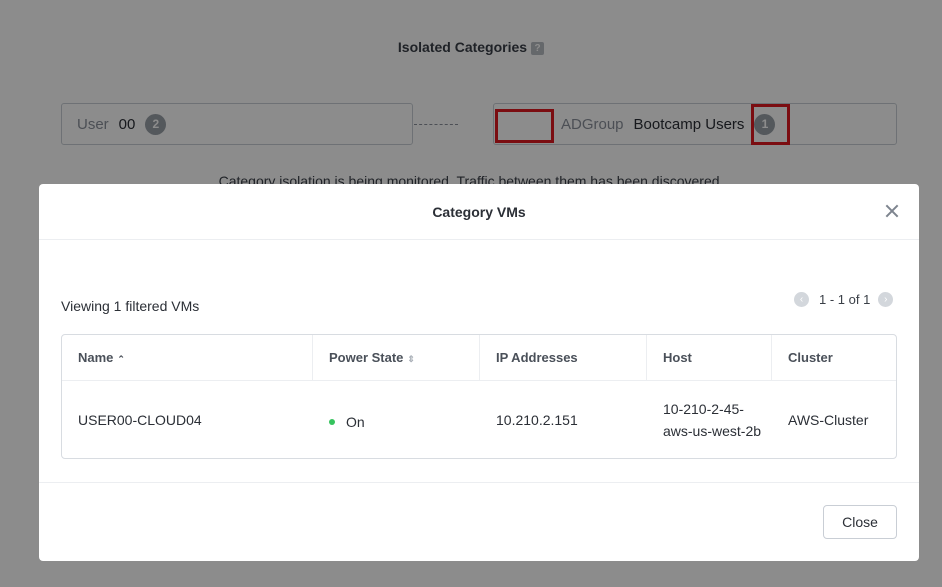  Describe the element at coordinates (411, 359) in the screenshot. I see `sort-icon: ⇕` at that location.